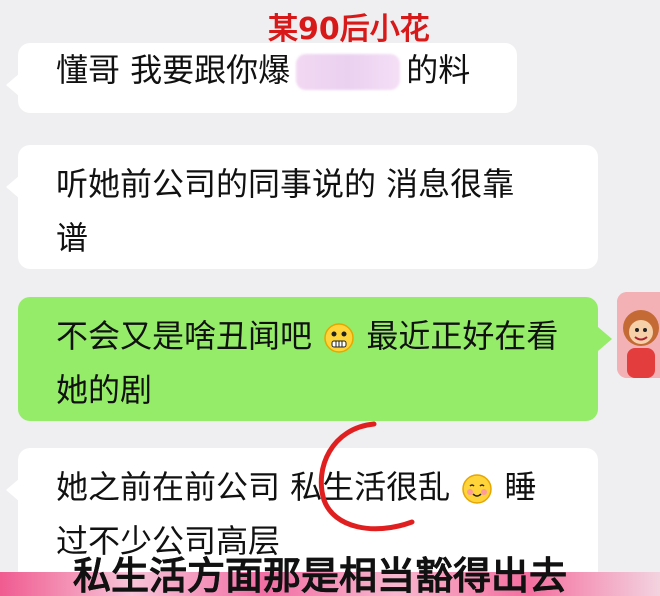 This screenshot has height=596, width=660. What do you see at coordinates (339, 338) in the screenshot?
I see `grimace-emoji-icon` at bounding box center [339, 338].